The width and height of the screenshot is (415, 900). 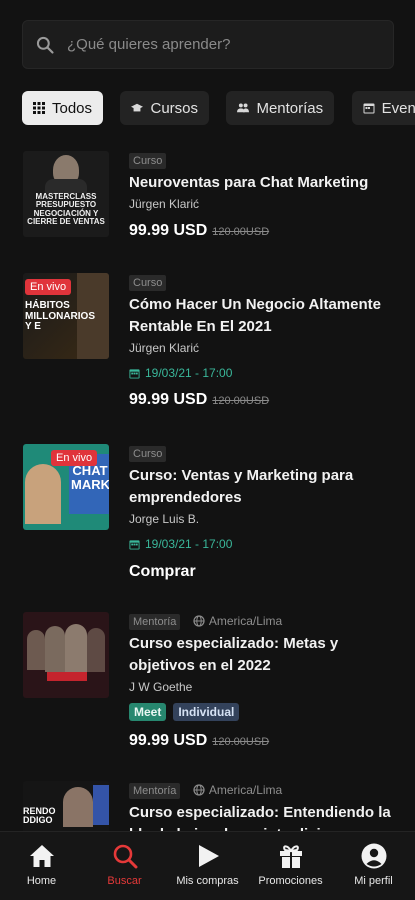 What do you see at coordinates (161, 687) in the screenshot?
I see `item-author: J W Goethe` at bounding box center [161, 687].